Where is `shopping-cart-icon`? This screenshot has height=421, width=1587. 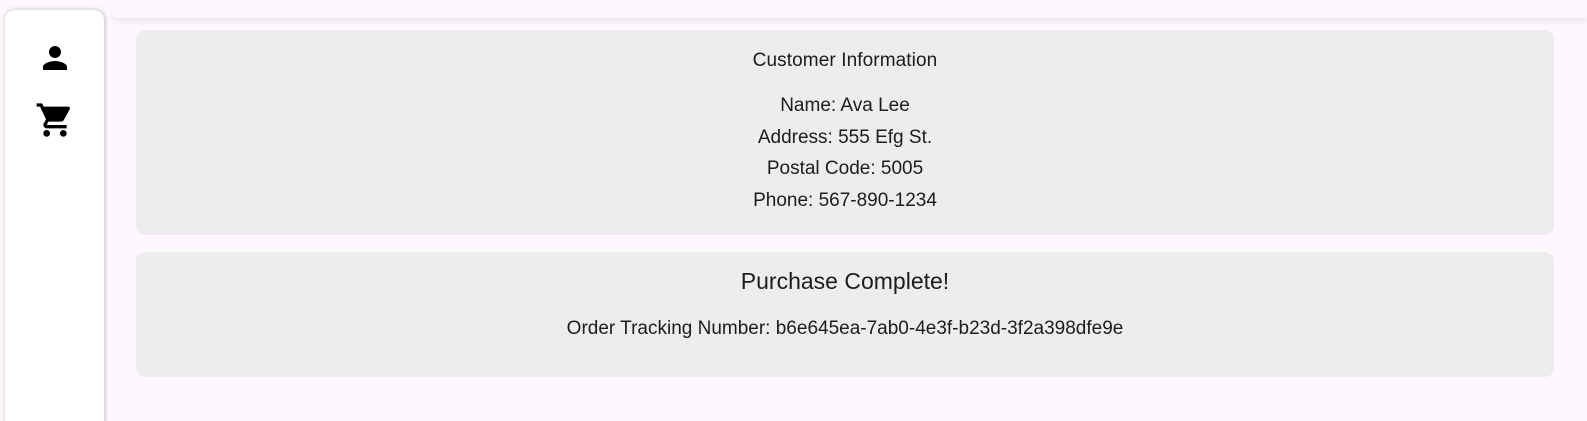
shopping-cart-icon is located at coordinates (55, 120).